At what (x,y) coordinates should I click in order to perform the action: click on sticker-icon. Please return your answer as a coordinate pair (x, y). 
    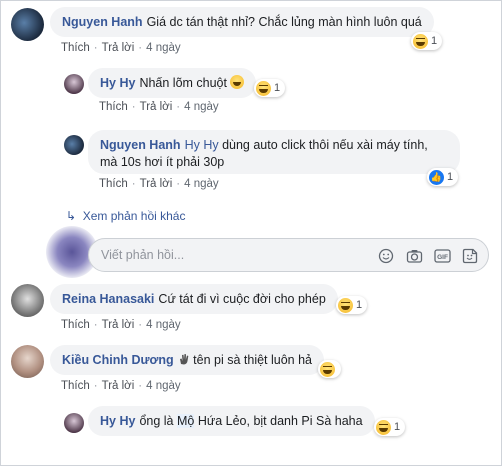
    Looking at the image, I should click on (470, 256).